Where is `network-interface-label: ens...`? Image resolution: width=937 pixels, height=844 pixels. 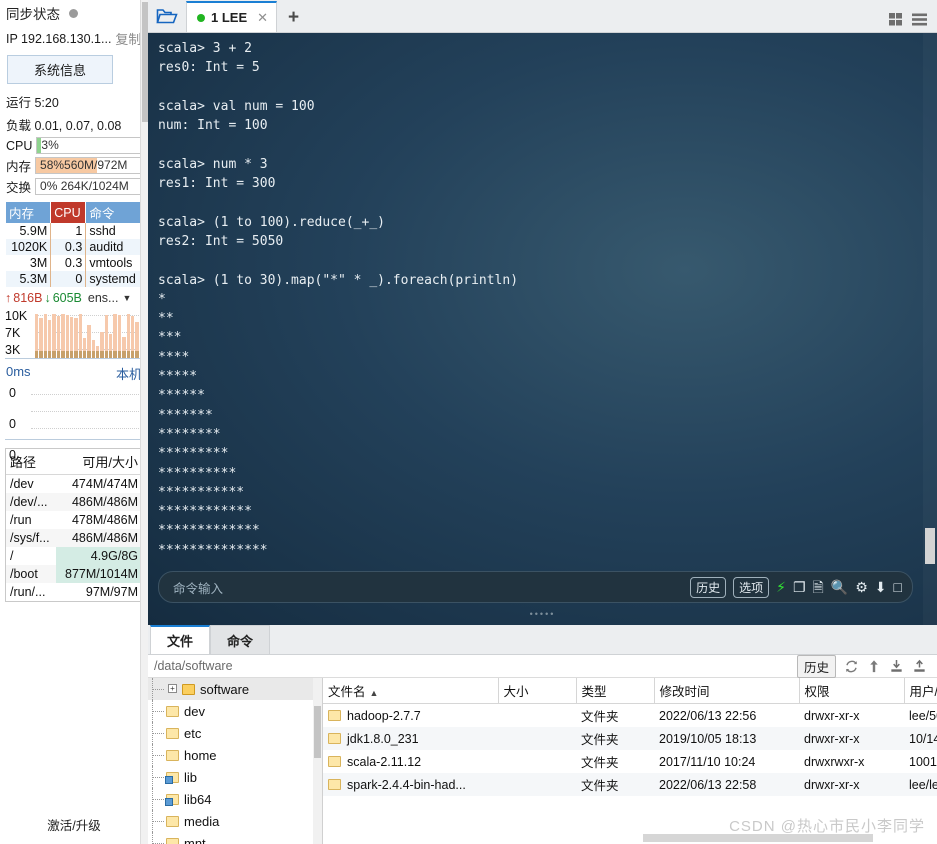 network-interface-label: ens... is located at coordinates (103, 298).